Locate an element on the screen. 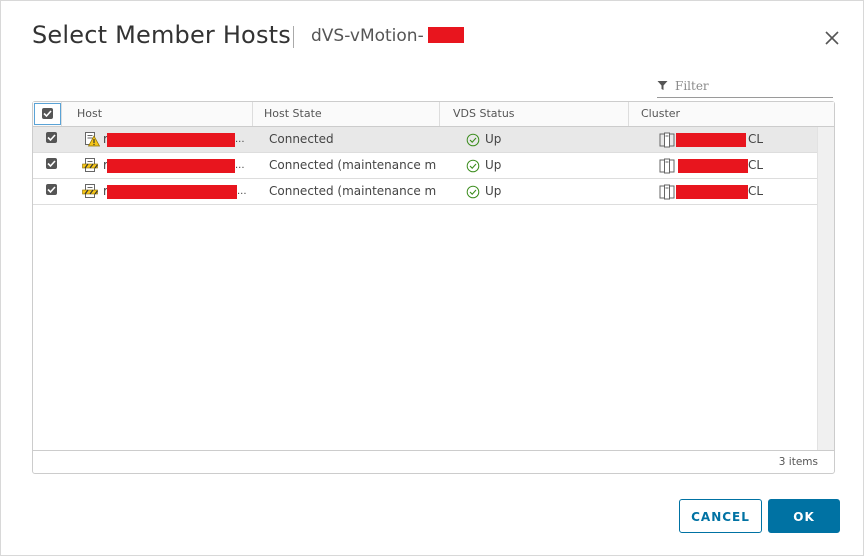 Image resolution: width=864 pixels, height=556 pixels. grid-header: Host Host State VDS Status Cluster is located at coordinates (433, 114).